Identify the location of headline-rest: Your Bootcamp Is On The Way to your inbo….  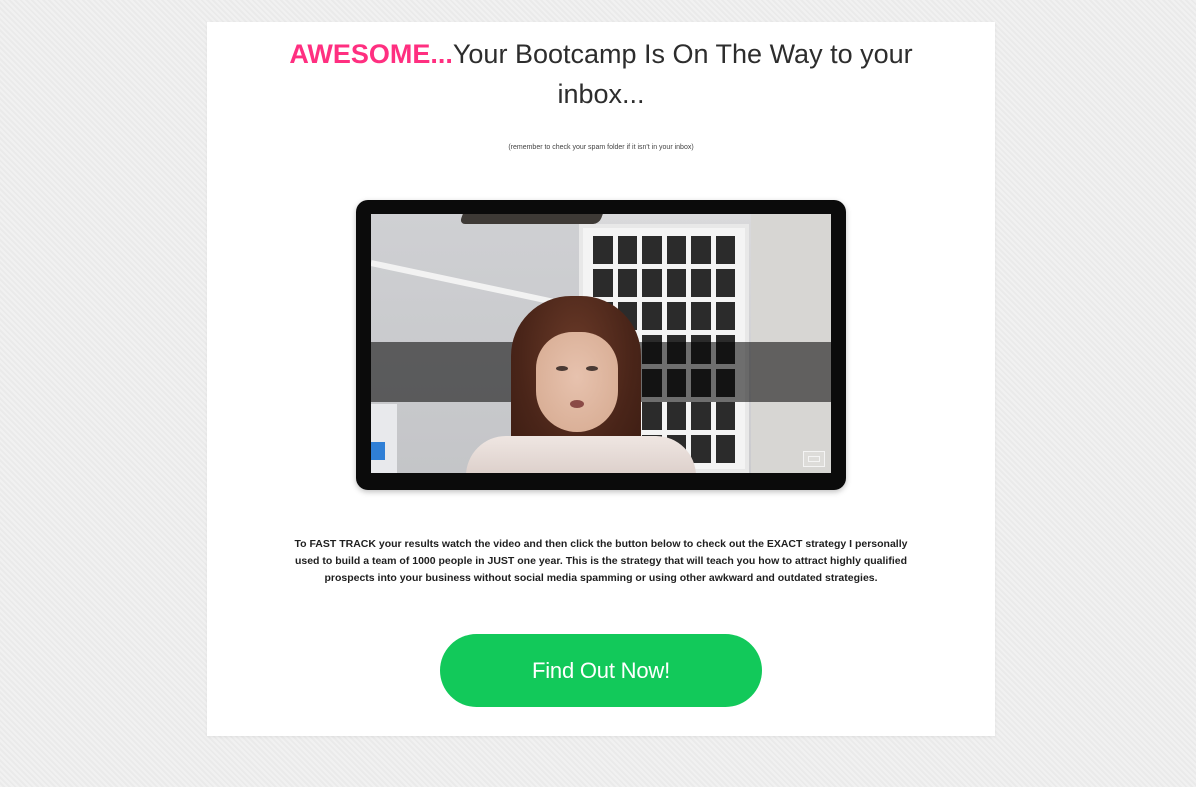
(682, 74).